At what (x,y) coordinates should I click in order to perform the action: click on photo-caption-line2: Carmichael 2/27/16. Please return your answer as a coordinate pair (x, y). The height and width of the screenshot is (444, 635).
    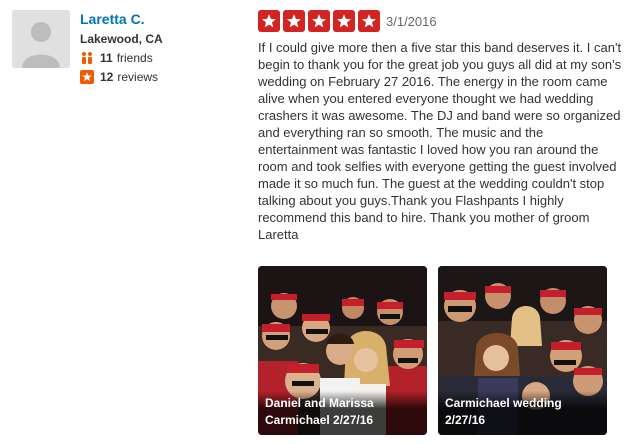
    Looking at the image, I should click on (319, 420).